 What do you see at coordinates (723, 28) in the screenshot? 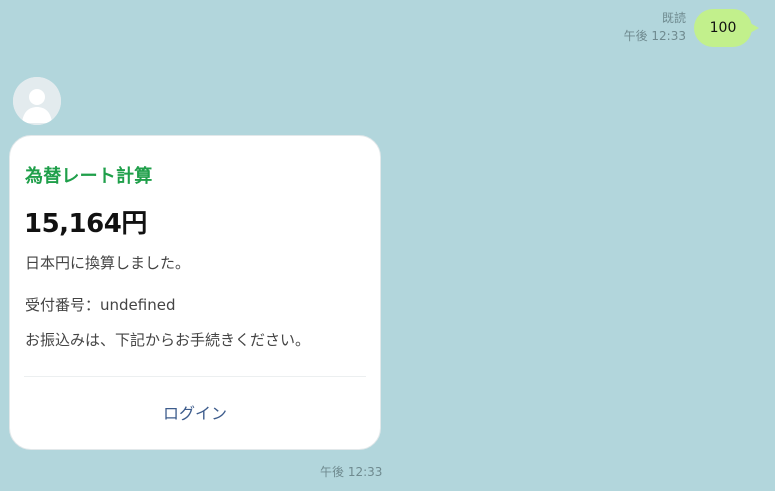
I see `sent-message-text: 100` at bounding box center [723, 28].